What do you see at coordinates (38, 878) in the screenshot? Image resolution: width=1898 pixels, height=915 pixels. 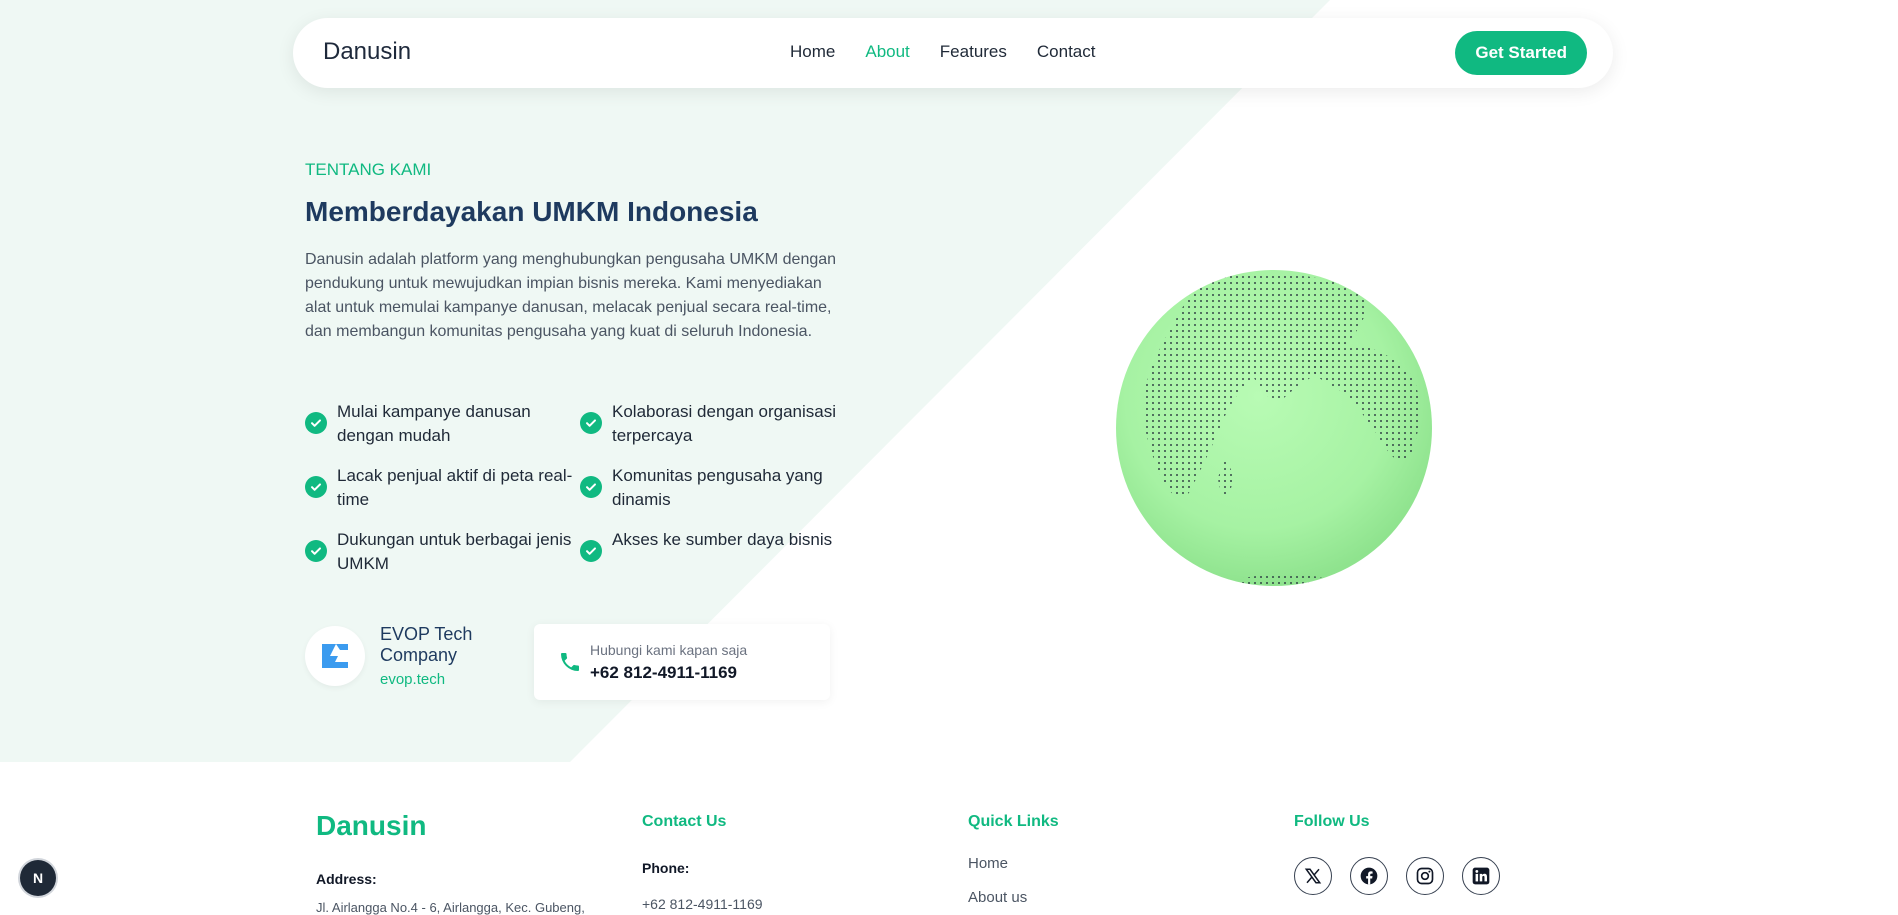 I see `dev-indicator-badge: N` at bounding box center [38, 878].